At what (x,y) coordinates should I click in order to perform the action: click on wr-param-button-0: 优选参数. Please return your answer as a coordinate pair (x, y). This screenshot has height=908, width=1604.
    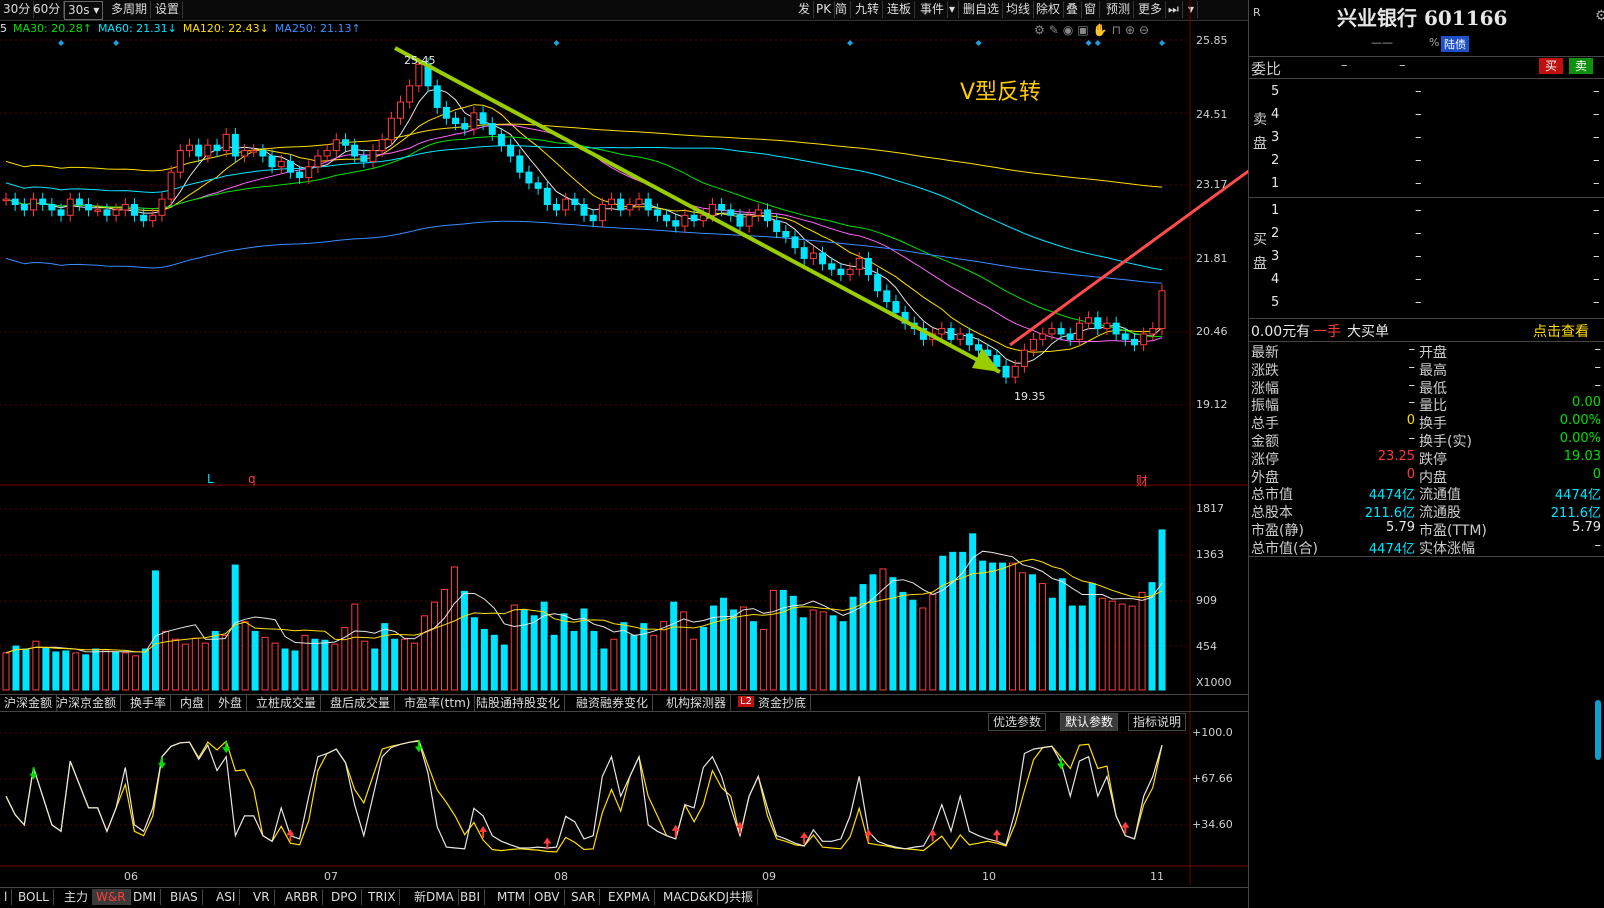
    Looking at the image, I should click on (1017, 722).